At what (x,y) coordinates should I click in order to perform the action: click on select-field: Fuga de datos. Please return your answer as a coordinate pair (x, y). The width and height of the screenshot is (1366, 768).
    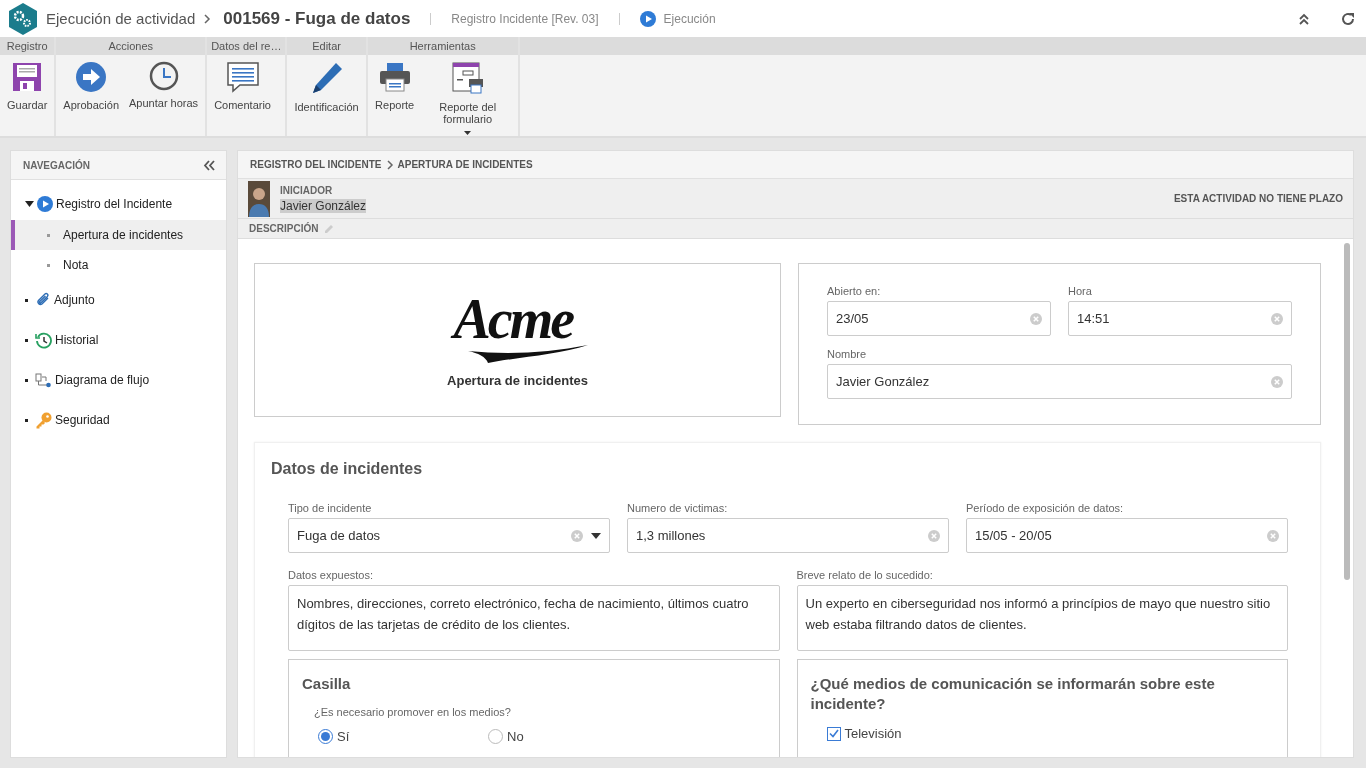
    Looking at the image, I should click on (449, 535).